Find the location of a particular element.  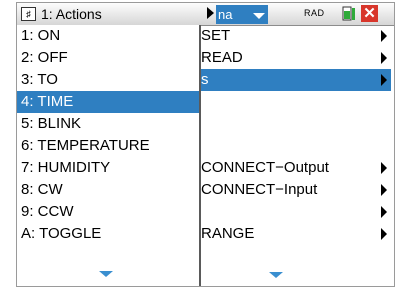

background-menu-item: READ is located at coordinates (296, 58).